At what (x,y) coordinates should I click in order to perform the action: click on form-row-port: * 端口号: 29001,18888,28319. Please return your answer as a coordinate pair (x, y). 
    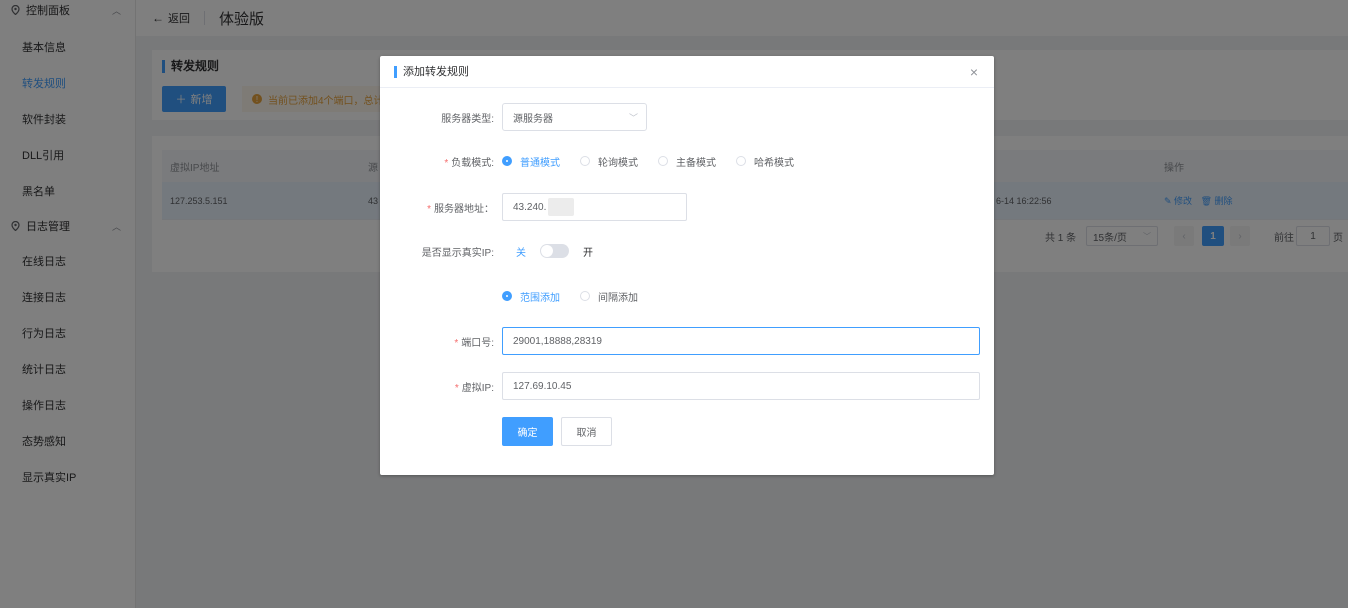
    Looking at the image, I should click on (687, 341).